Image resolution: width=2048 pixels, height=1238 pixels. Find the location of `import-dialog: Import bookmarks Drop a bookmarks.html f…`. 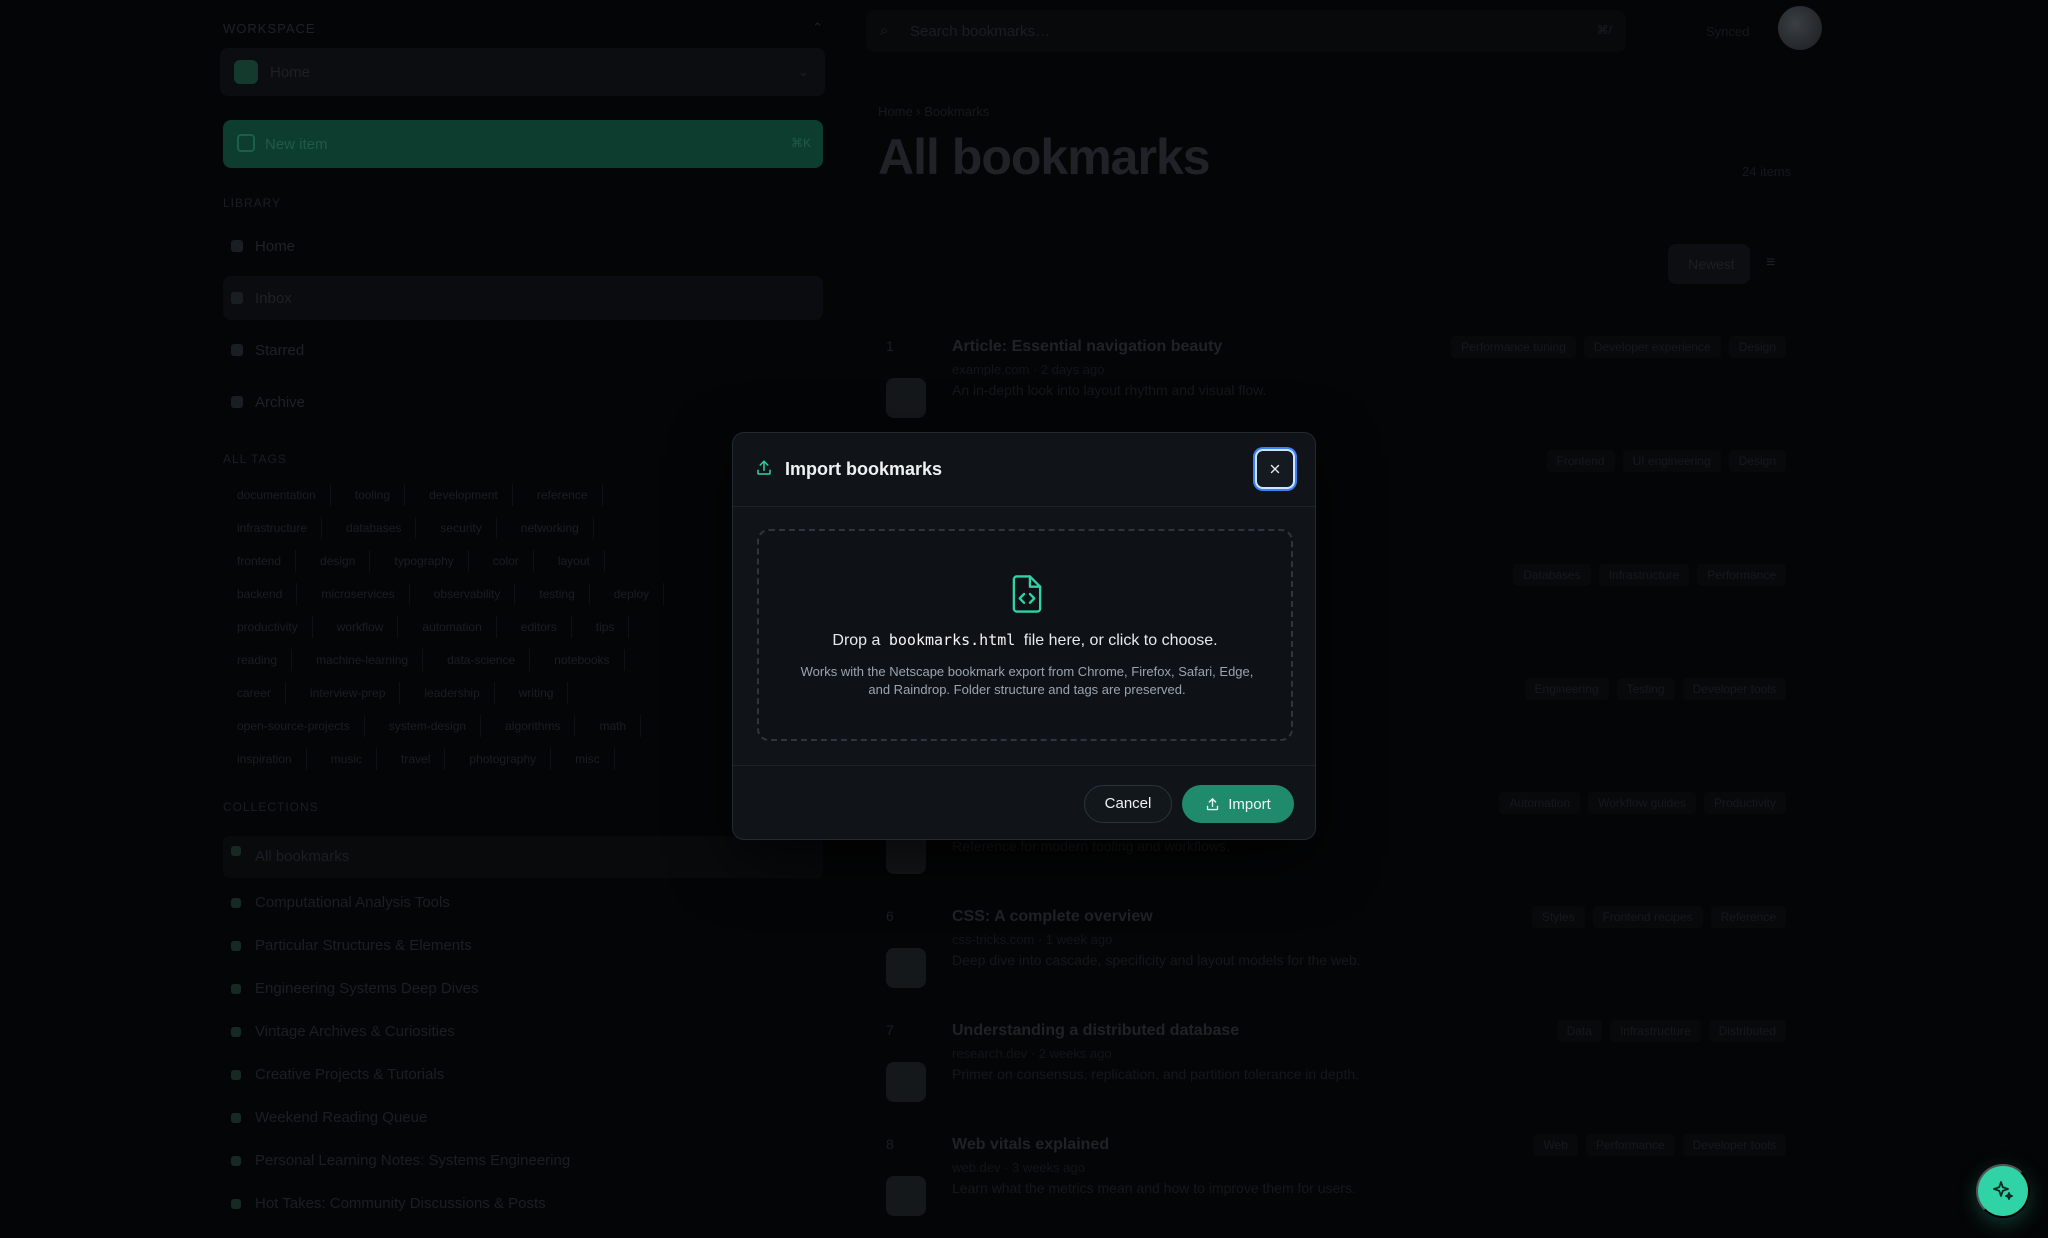

import-dialog: Import bookmarks Drop a bookmarks.html f… is located at coordinates (1024, 636).